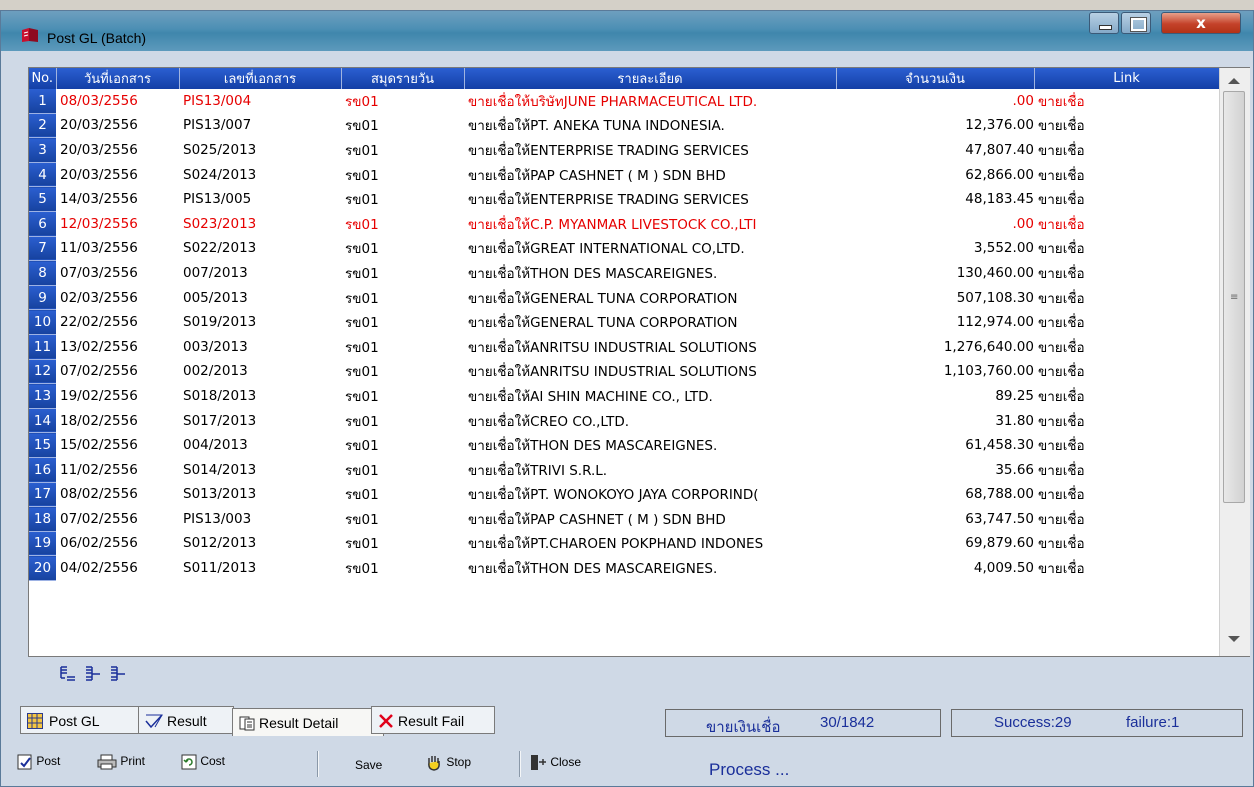 The image size is (1254, 787). I want to click on scroll-down-arrow-icon, so click(1234, 639).